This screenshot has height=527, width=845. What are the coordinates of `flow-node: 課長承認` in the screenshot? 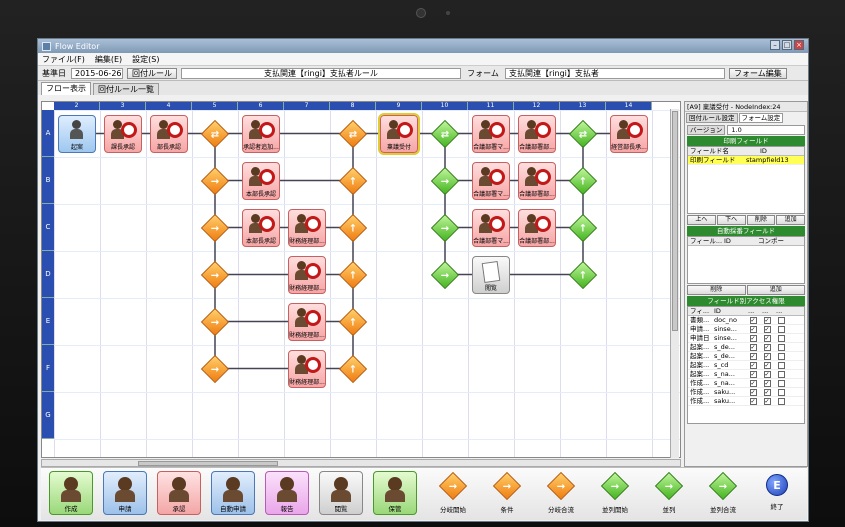 It's located at (123, 133).